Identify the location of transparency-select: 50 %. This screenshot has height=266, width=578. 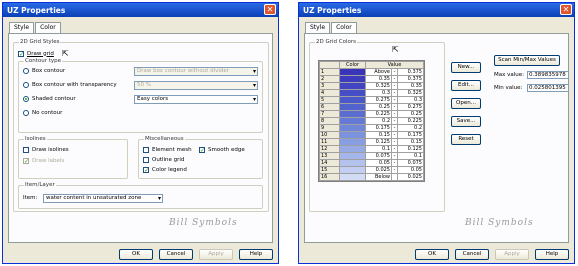
(196, 85).